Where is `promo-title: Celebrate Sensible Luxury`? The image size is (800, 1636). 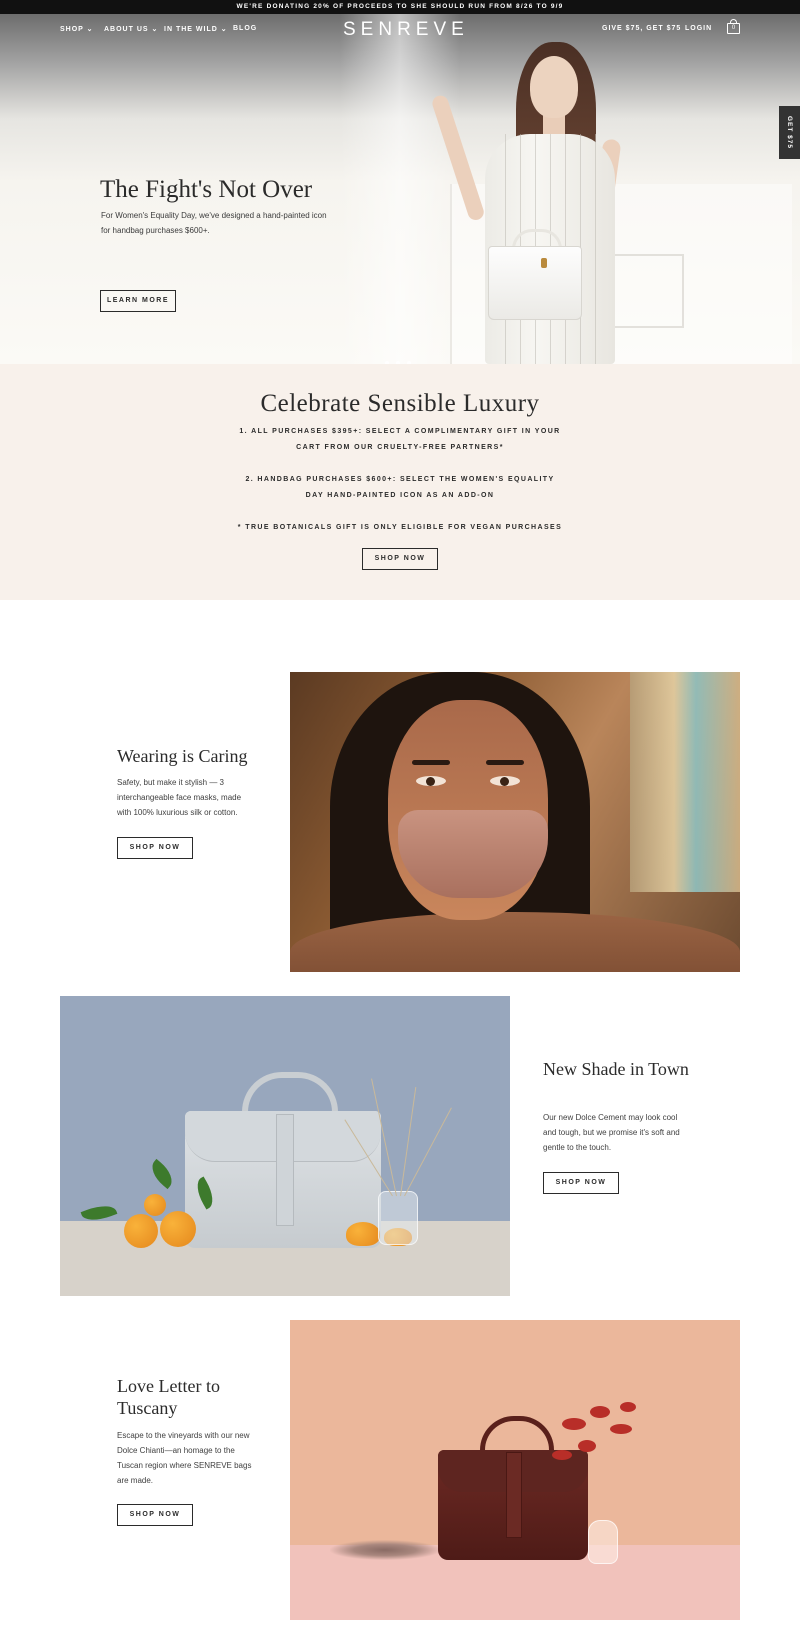 promo-title: Celebrate Sensible Luxury is located at coordinates (400, 403).